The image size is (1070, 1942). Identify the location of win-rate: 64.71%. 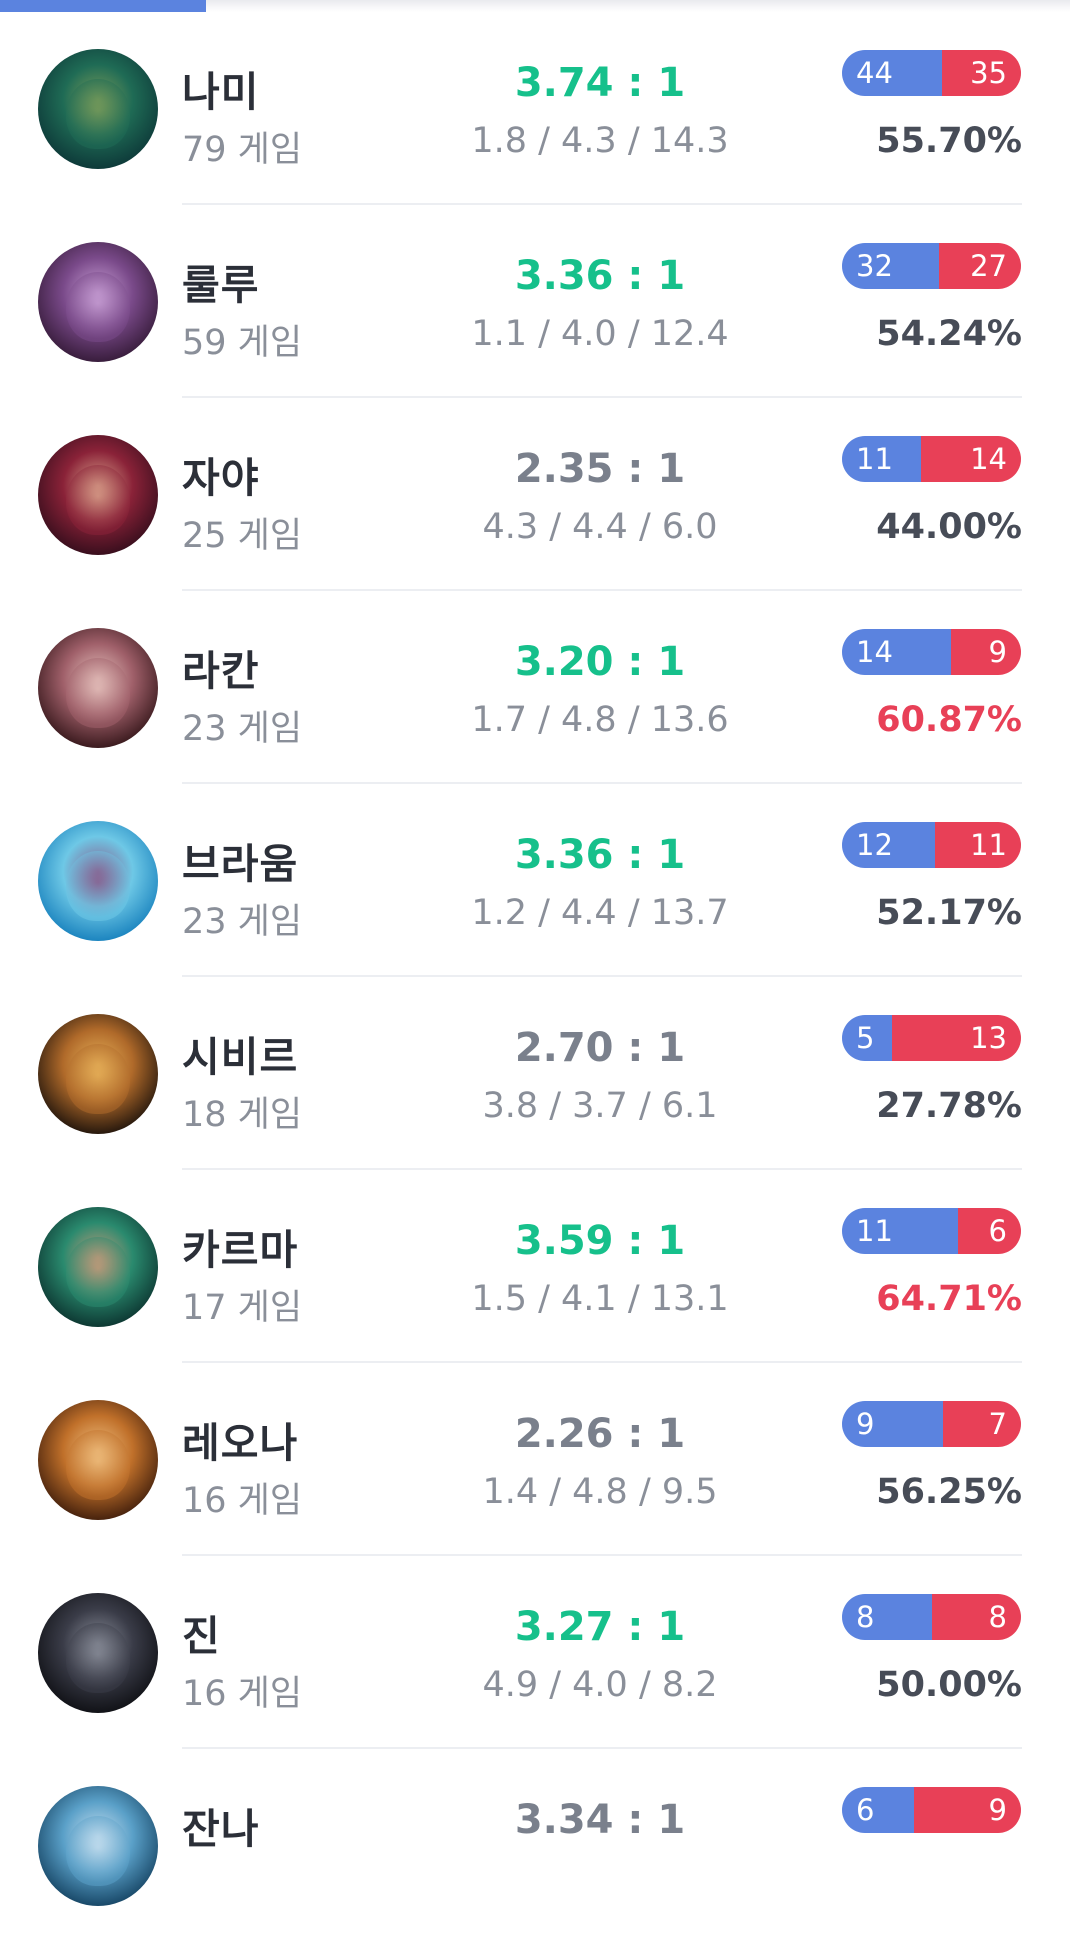
(949, 1299).